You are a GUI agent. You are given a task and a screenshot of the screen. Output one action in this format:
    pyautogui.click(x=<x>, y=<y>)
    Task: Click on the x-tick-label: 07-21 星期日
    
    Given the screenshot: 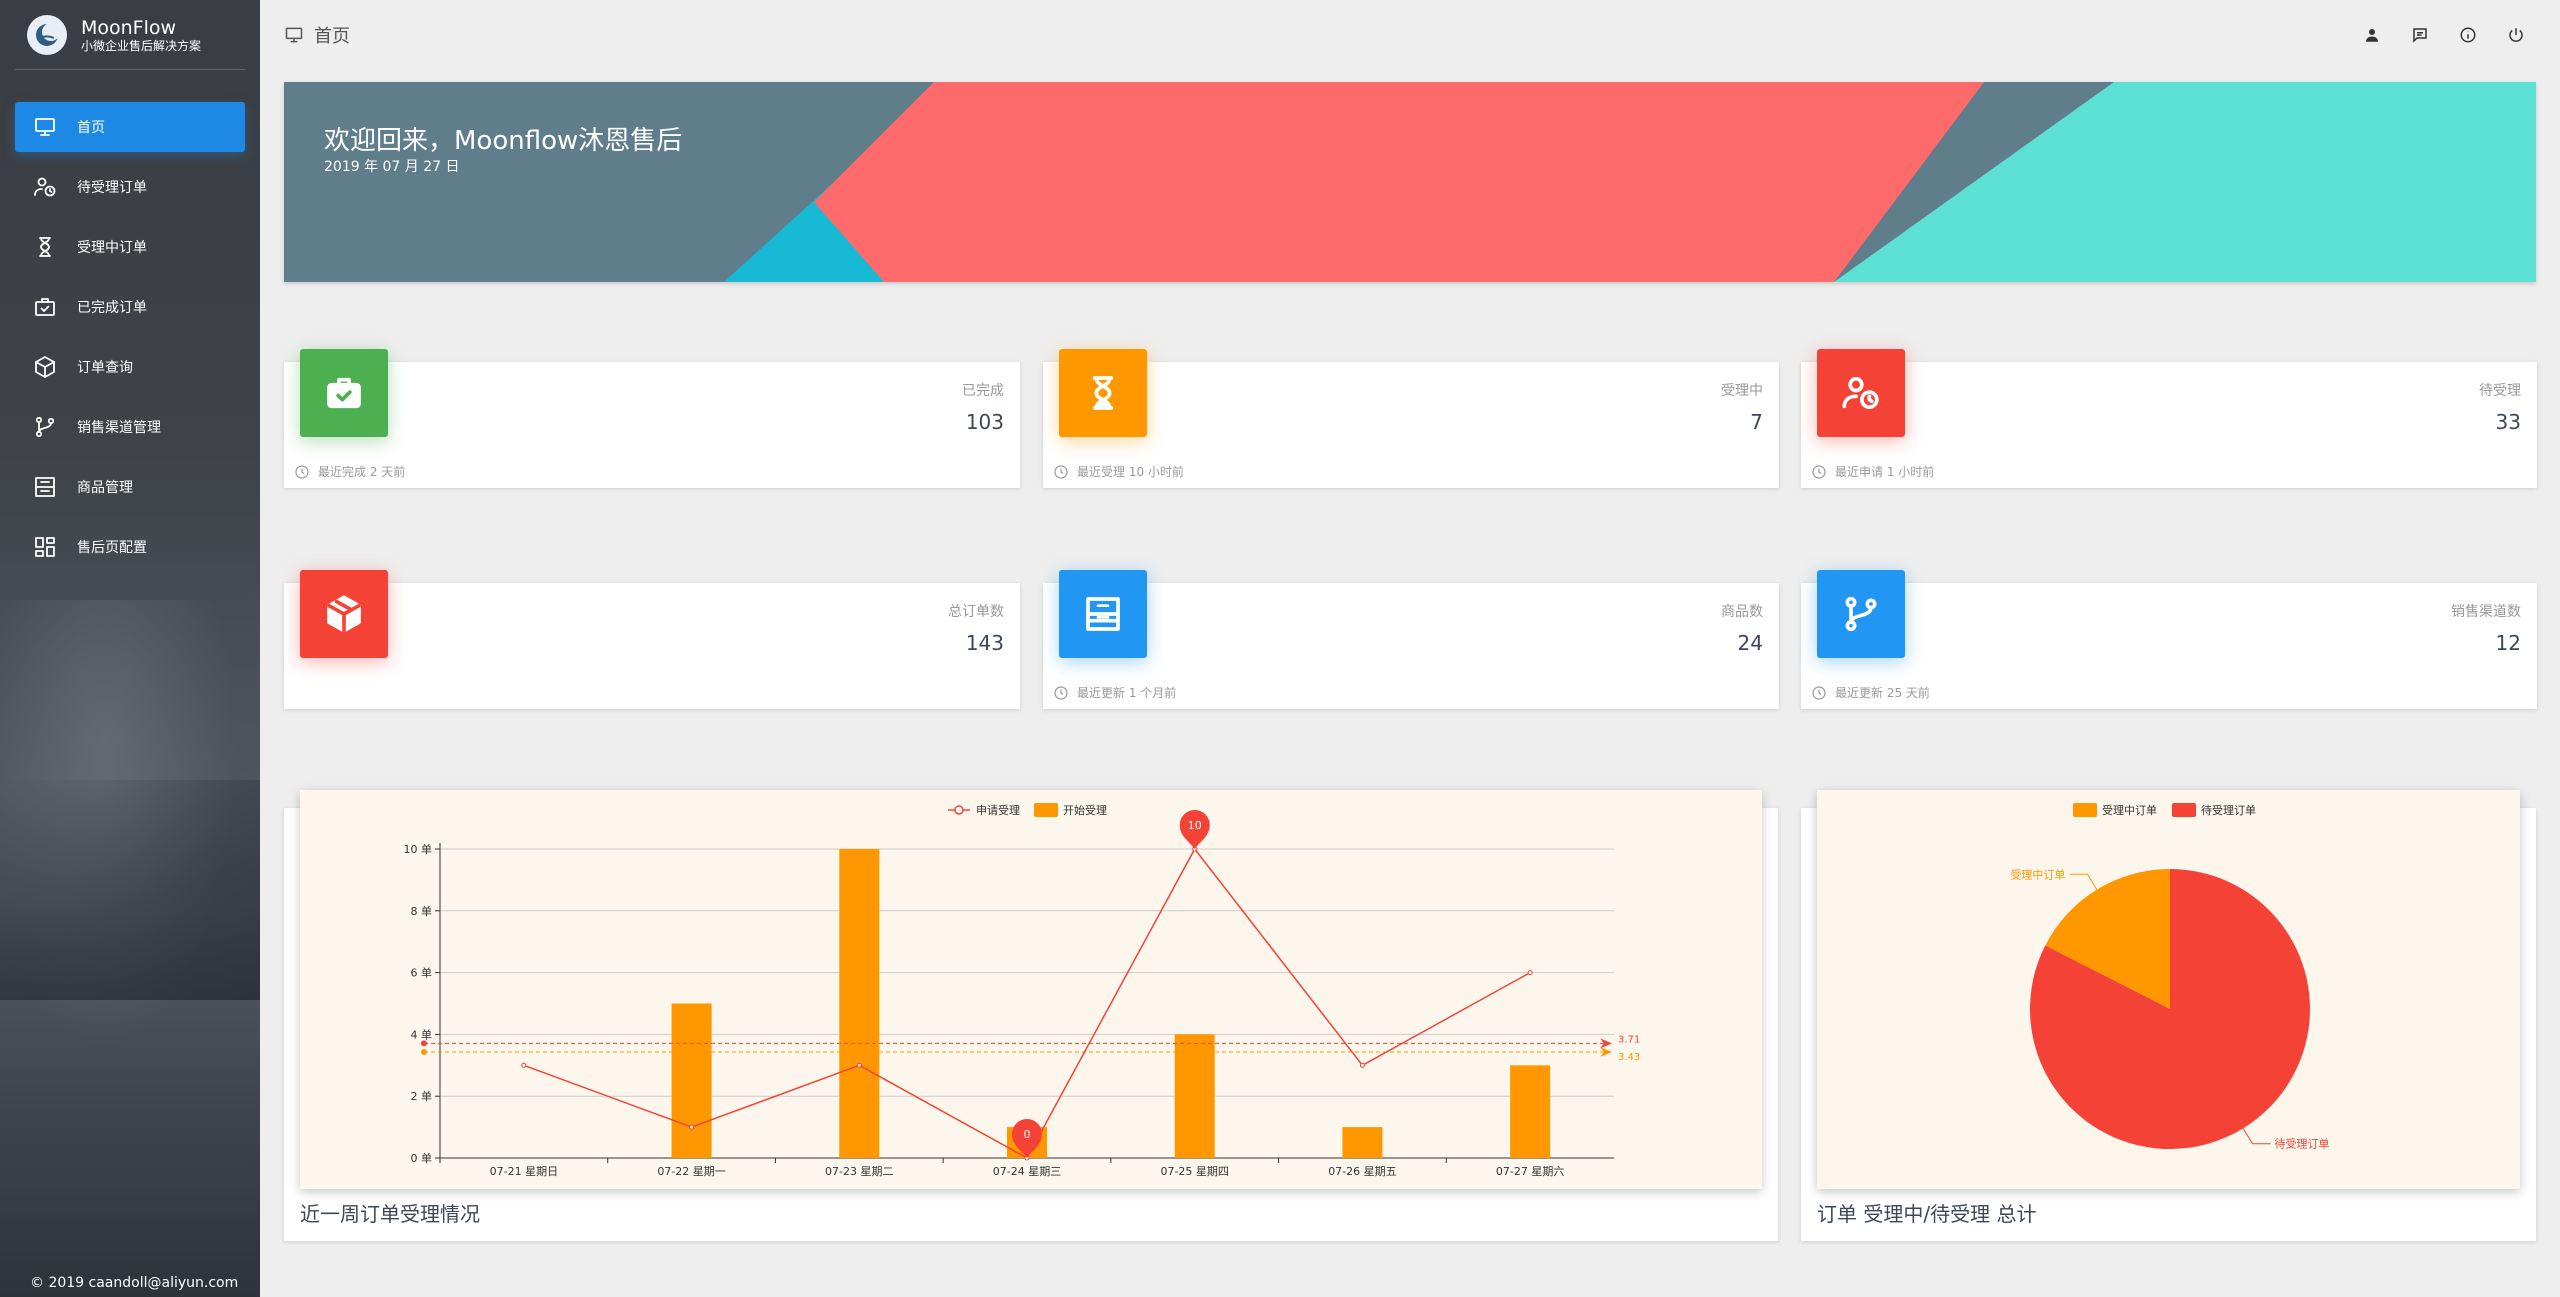 What is the action you would take?
    pyautogui.click(x=524, y=1171)
    